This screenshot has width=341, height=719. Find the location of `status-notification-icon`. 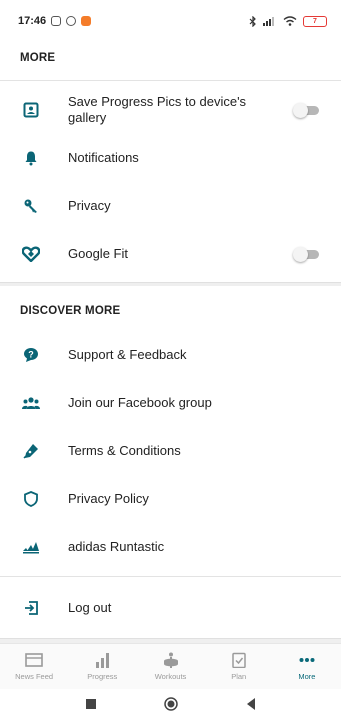

status-notification-icon is located at coordinates (56, 21).